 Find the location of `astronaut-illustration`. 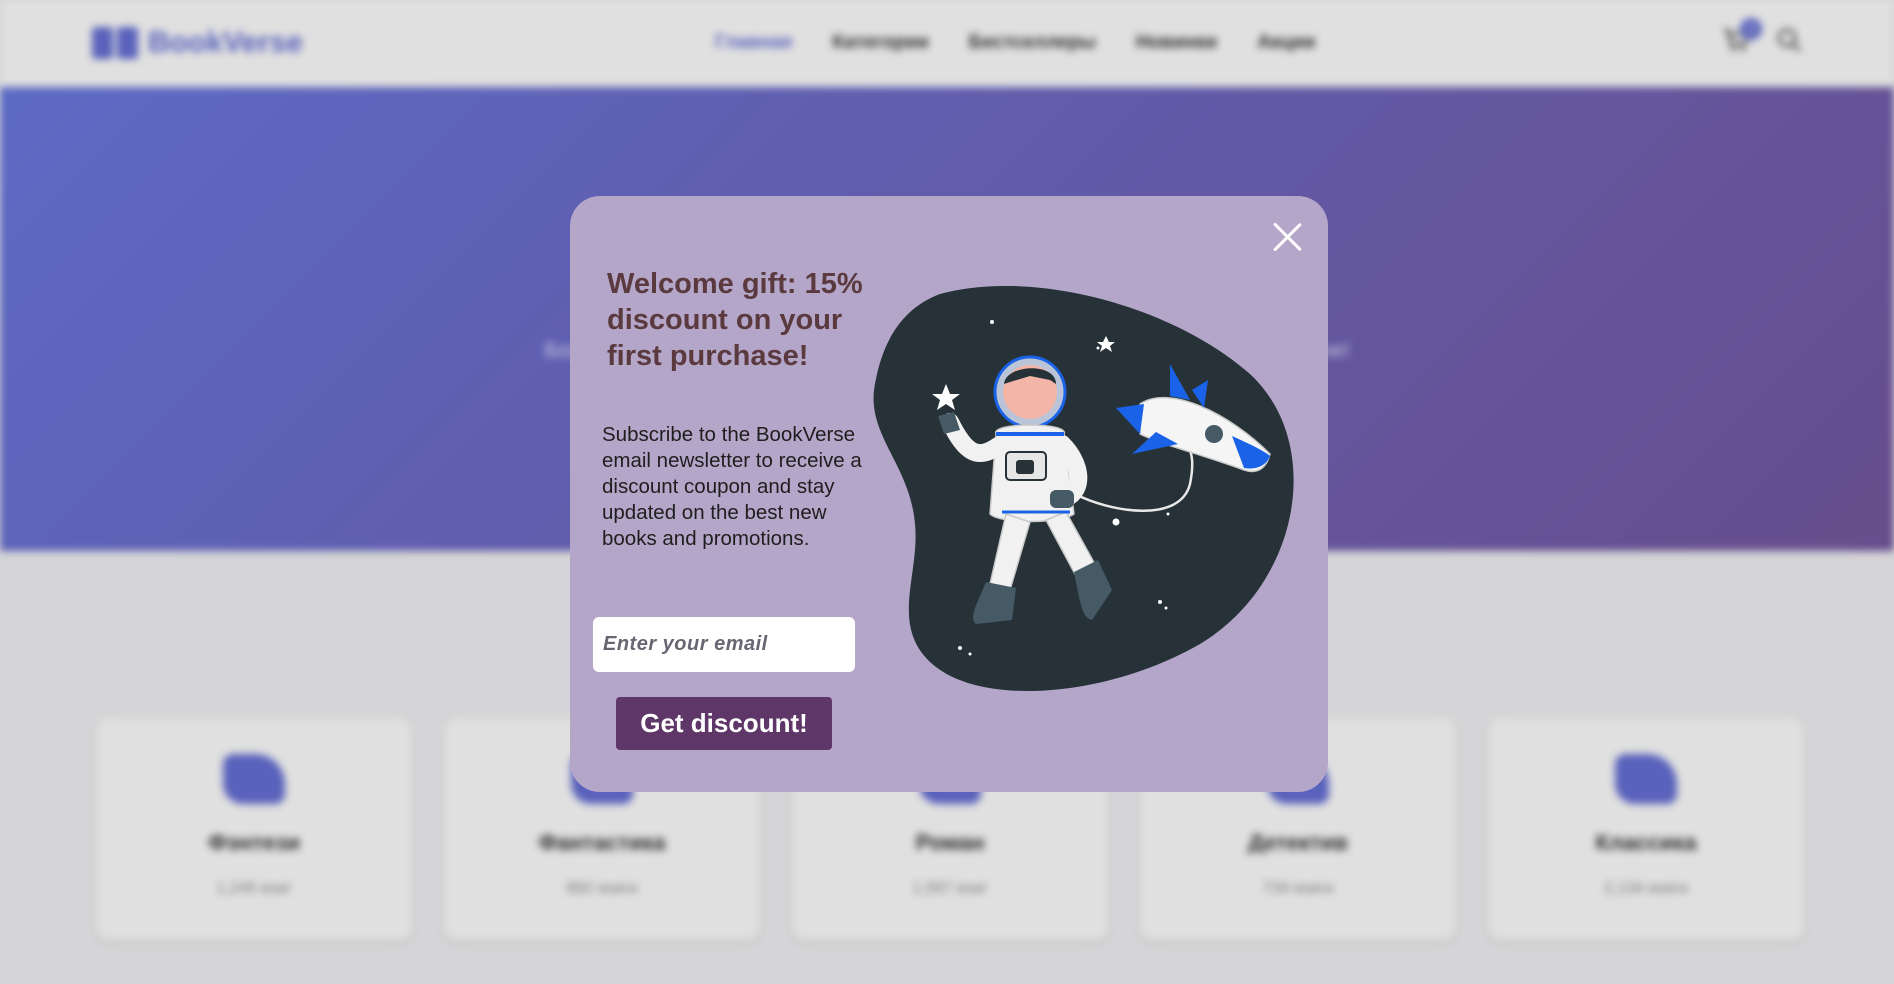

astronaut-illustration is located at coordinates (1083, 488).